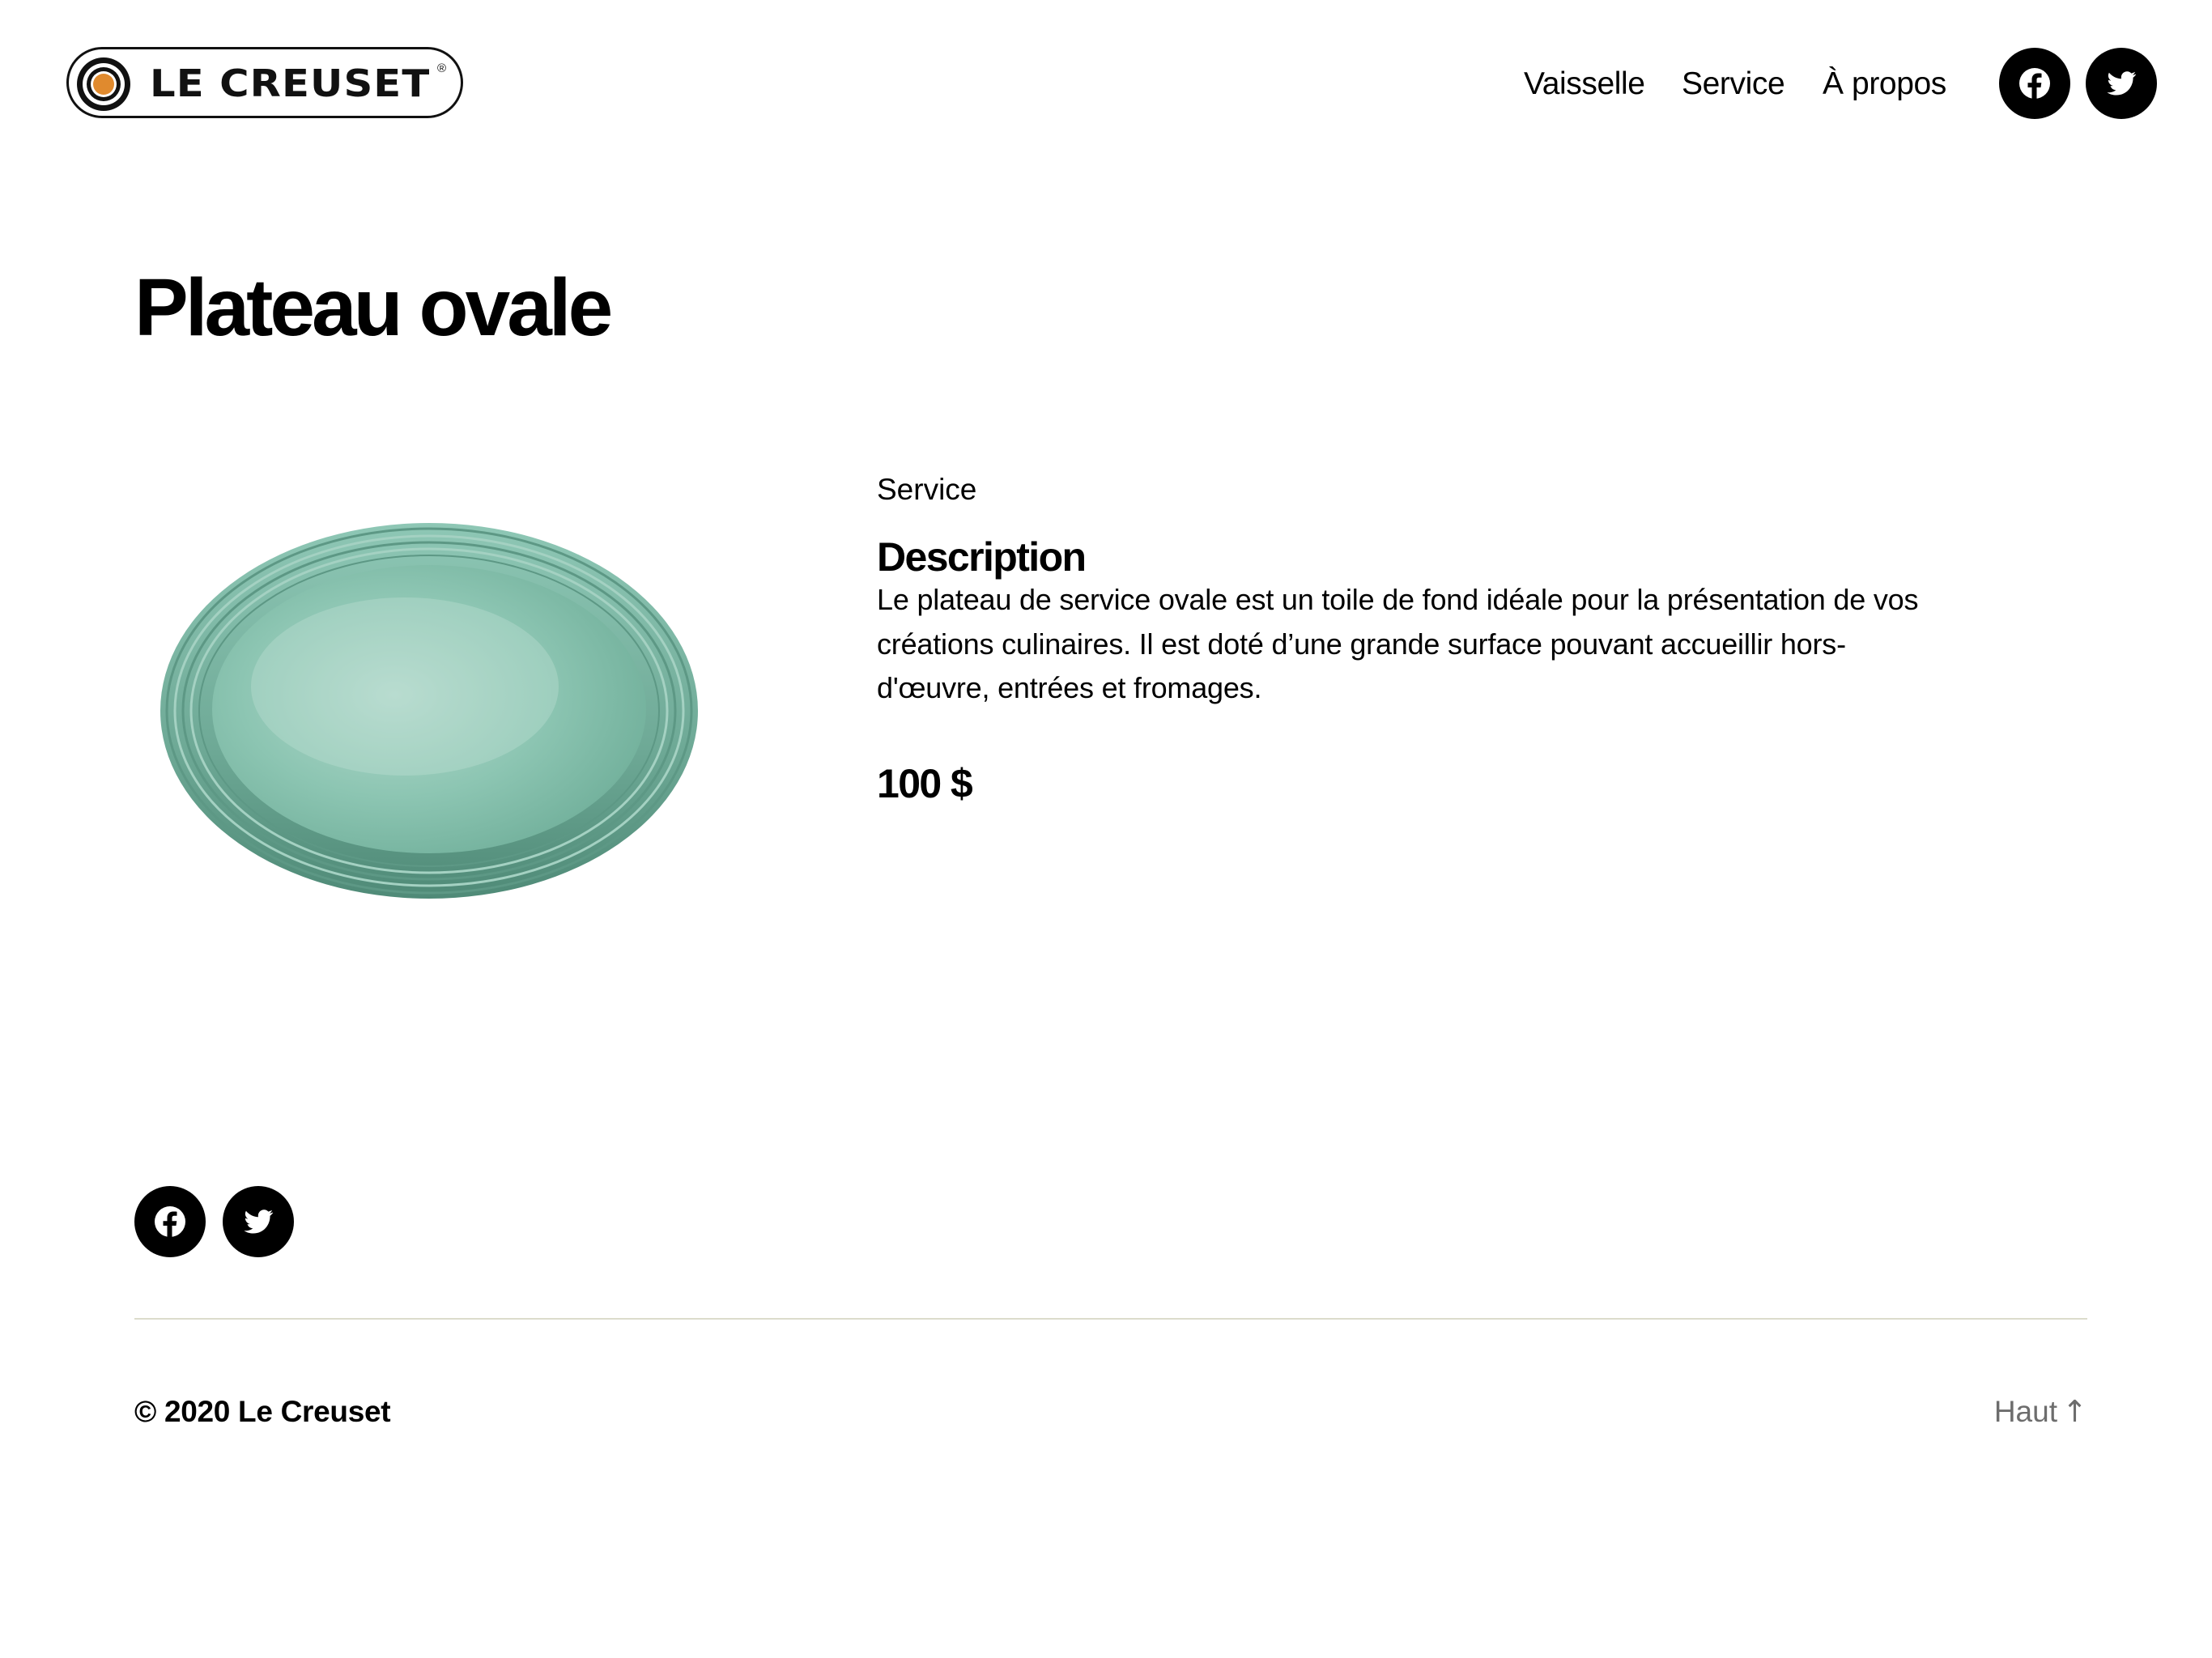 The width and height of the screenshot is (2212, 1658). Describe the element at coordinates (263, 1411) in the screenshot. I see `copyright-text: © 2020 Le Creuset` at that location.